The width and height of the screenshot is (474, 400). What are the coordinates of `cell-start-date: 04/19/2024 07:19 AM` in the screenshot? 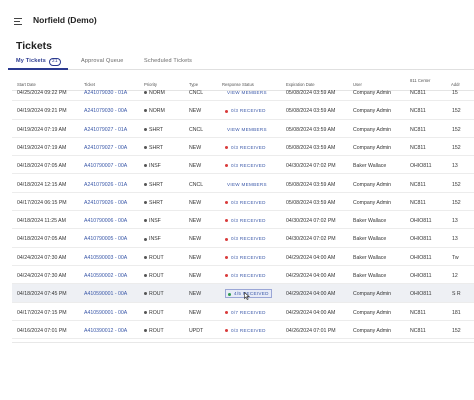 It's located at (42, 129).